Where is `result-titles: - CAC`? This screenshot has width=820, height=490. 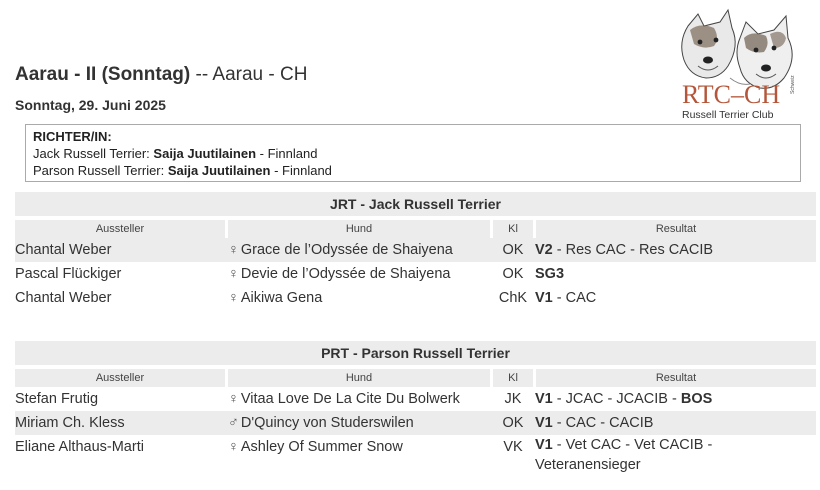 result-titles: - CAC is located at coordinates (574, 298).